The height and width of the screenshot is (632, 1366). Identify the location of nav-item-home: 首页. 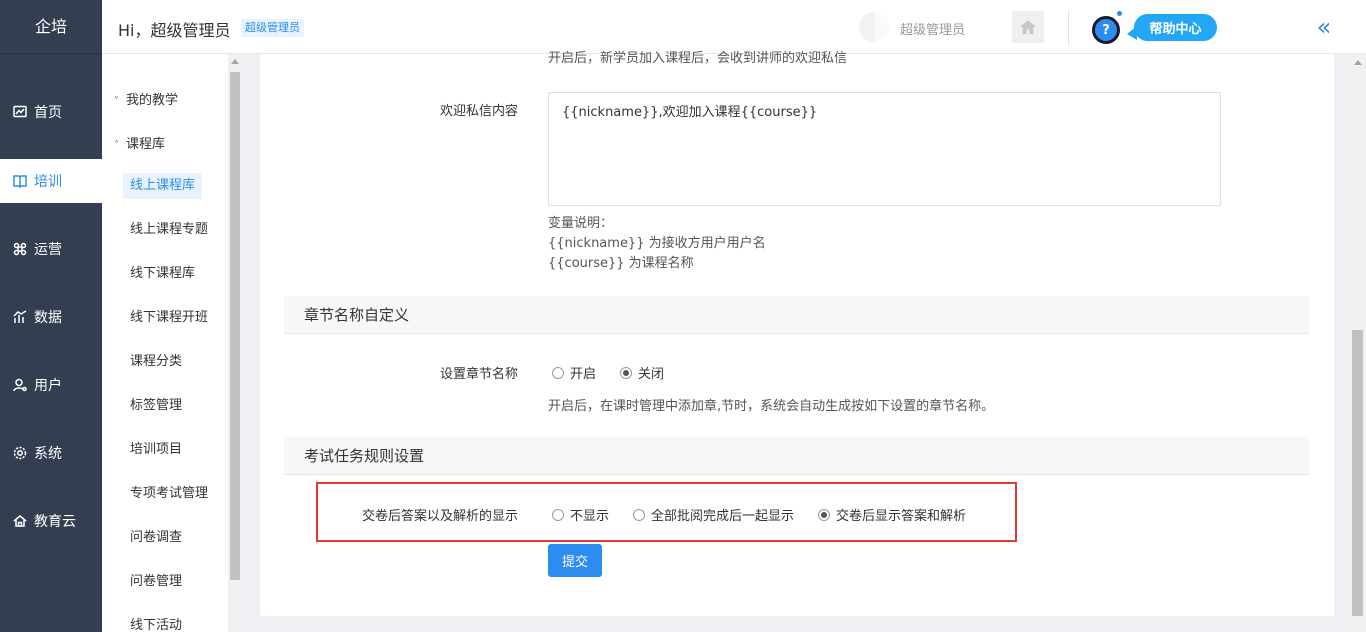
(51, 112).